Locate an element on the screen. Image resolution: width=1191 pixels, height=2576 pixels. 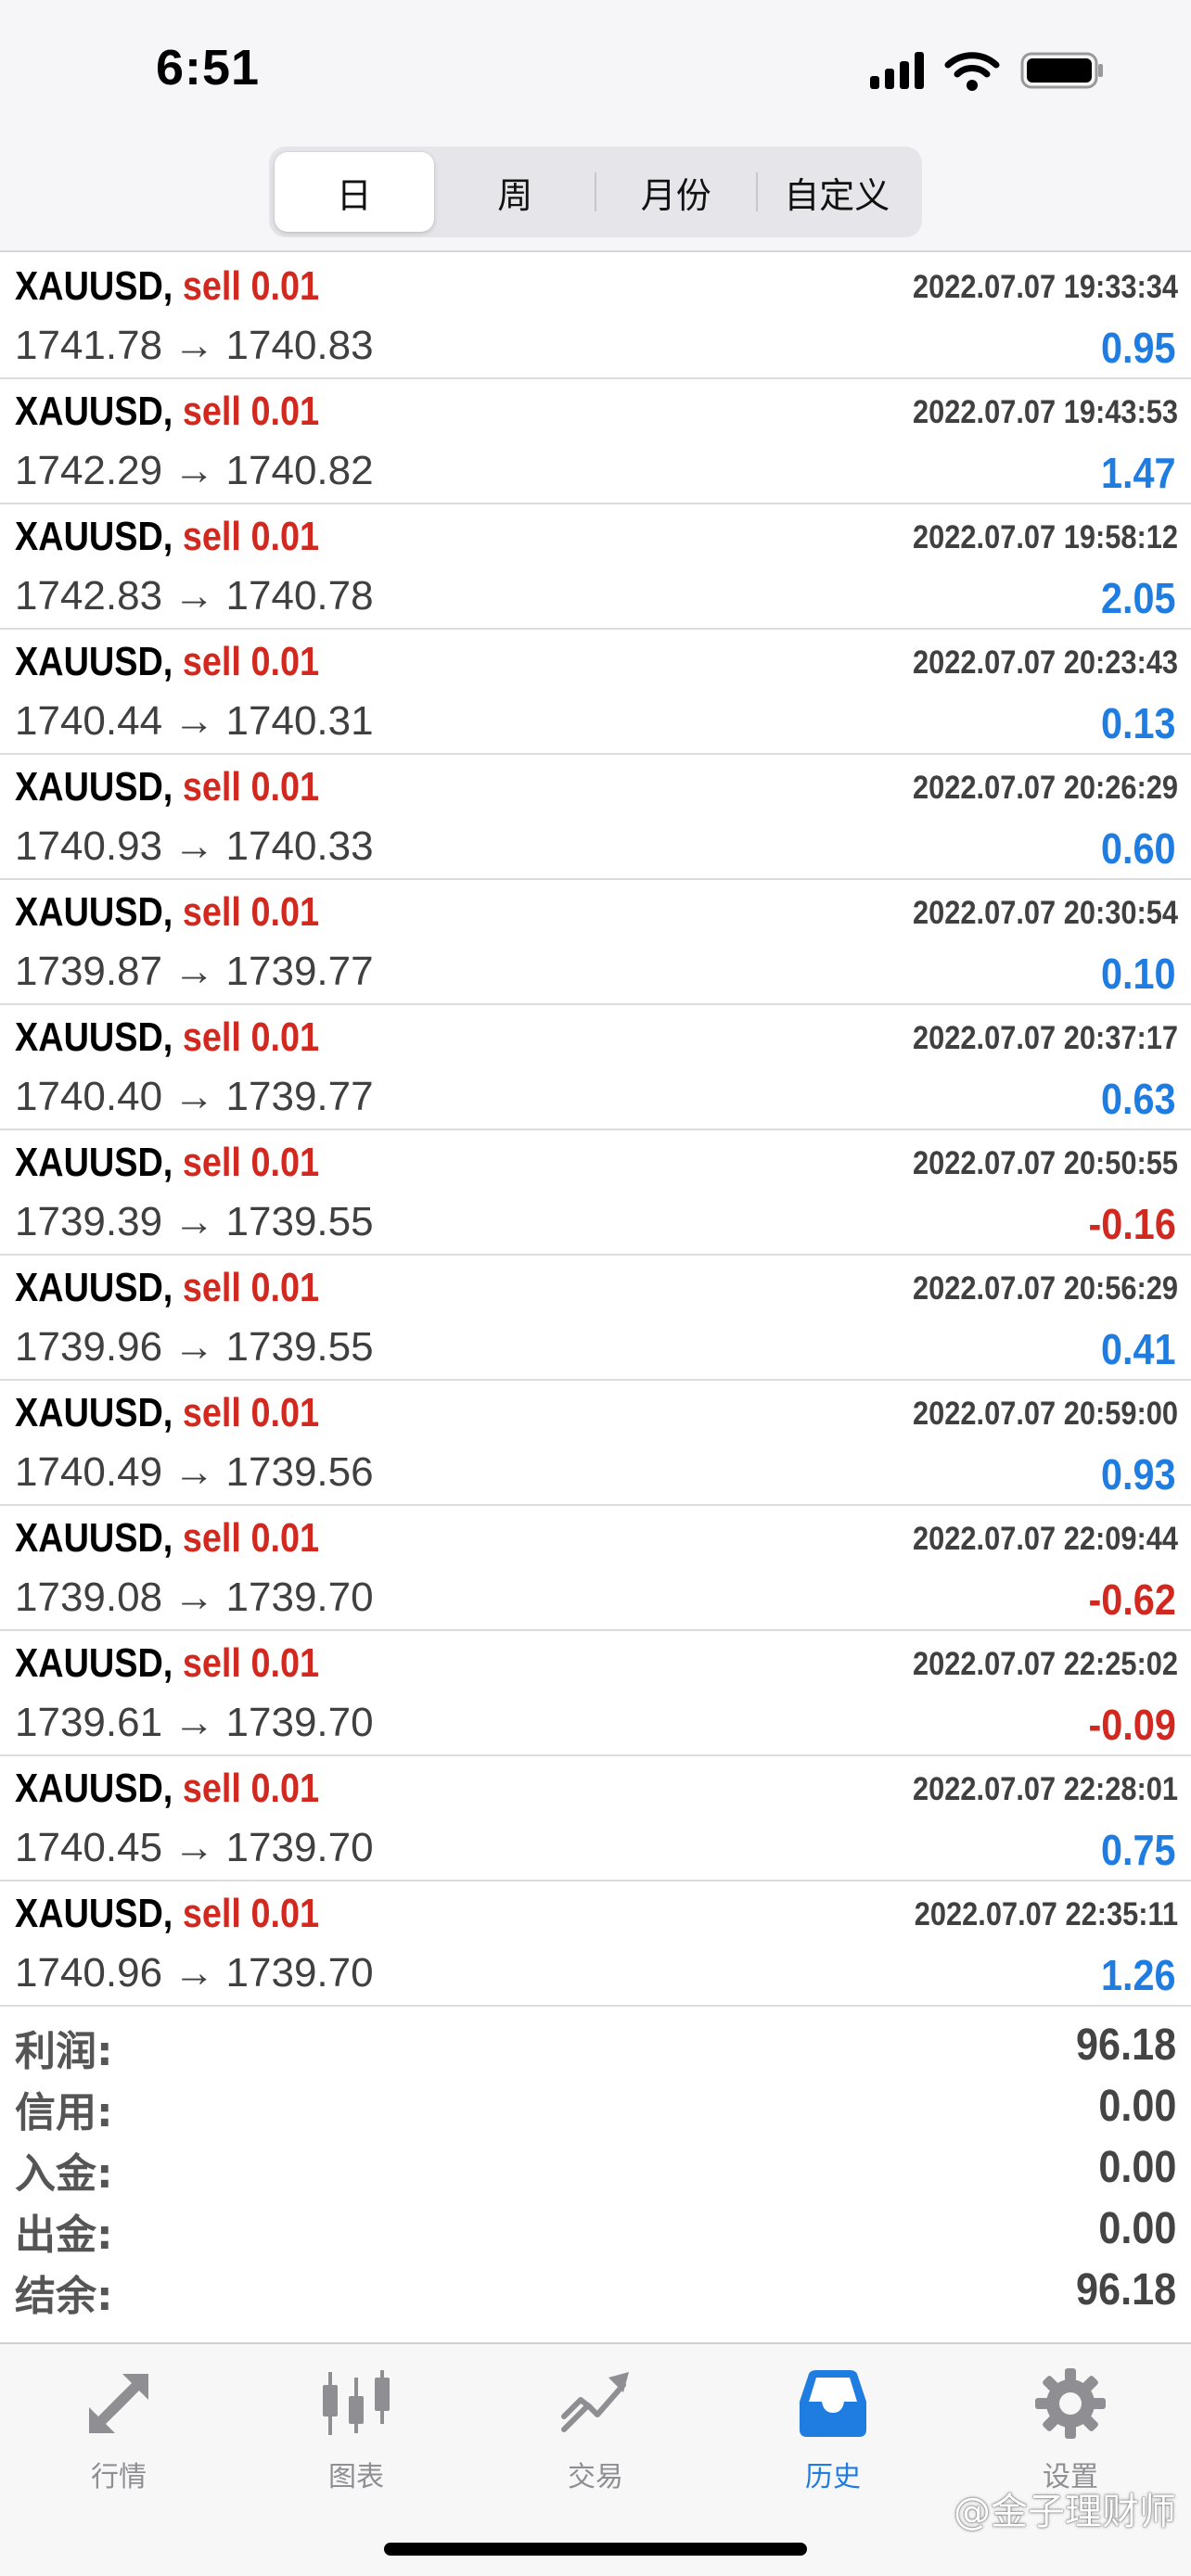
tab-label: 图表 is located at coordinates (356, 2477).